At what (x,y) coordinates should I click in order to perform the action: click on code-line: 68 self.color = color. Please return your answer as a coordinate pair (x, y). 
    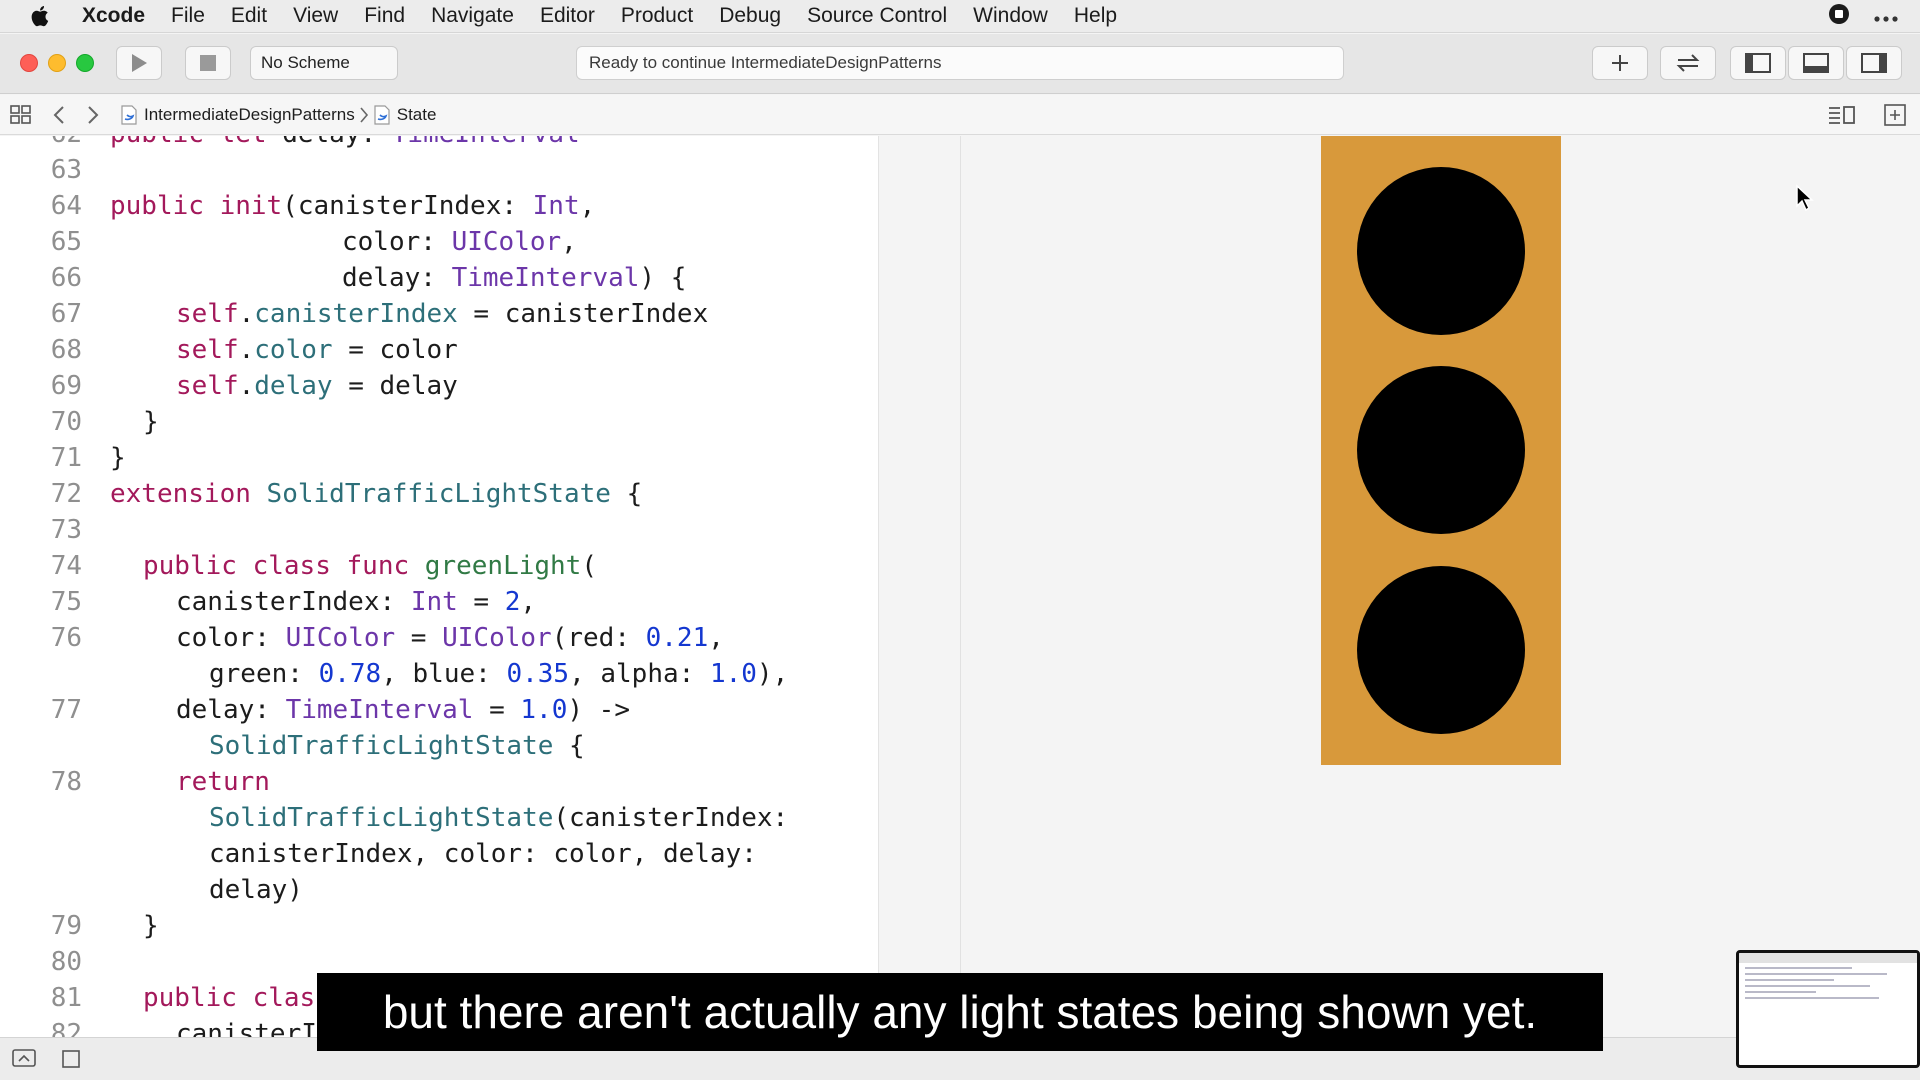
    Looking at the image, I should click on (439, 350).